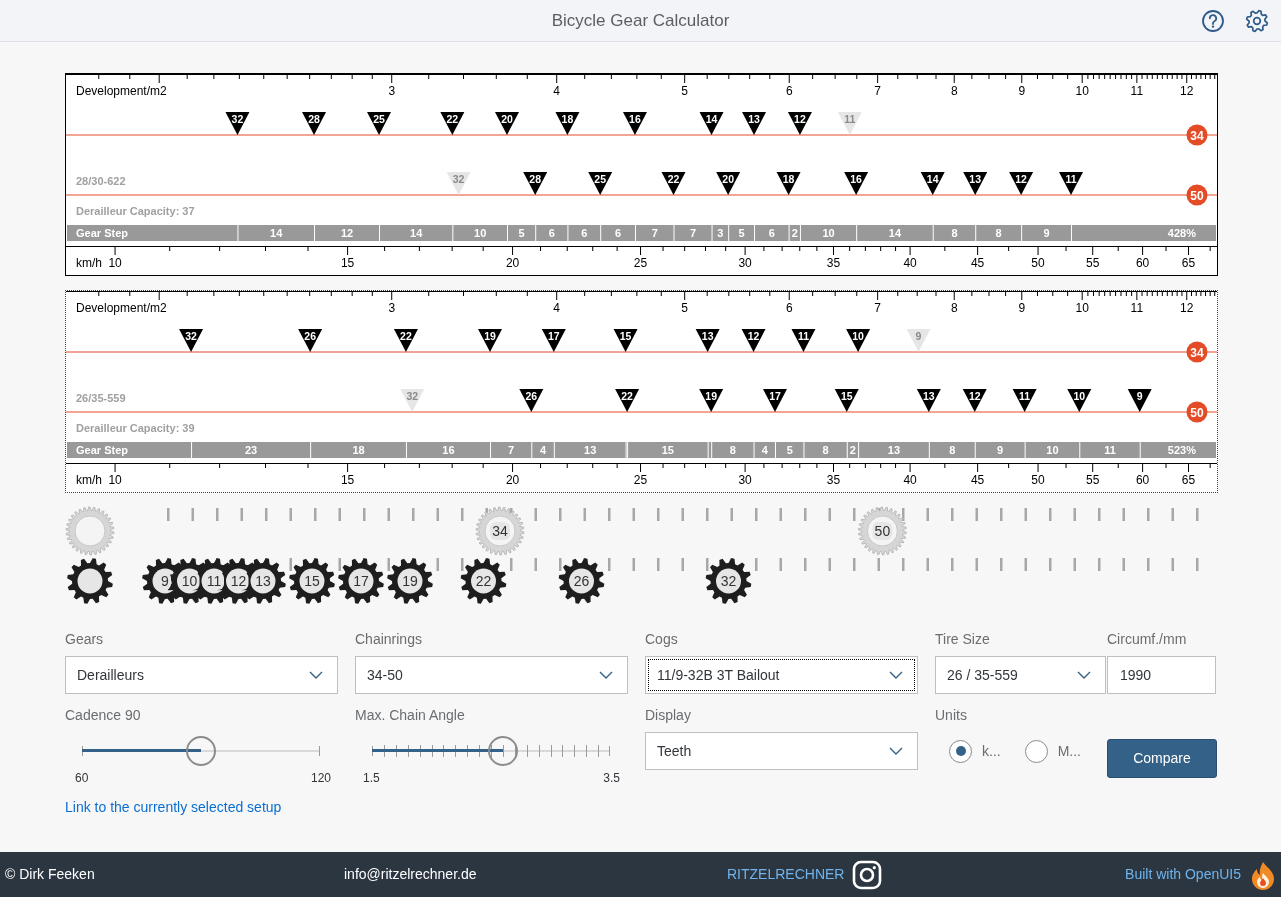  I want to click on tick-label: 55, so click(1093, 480).